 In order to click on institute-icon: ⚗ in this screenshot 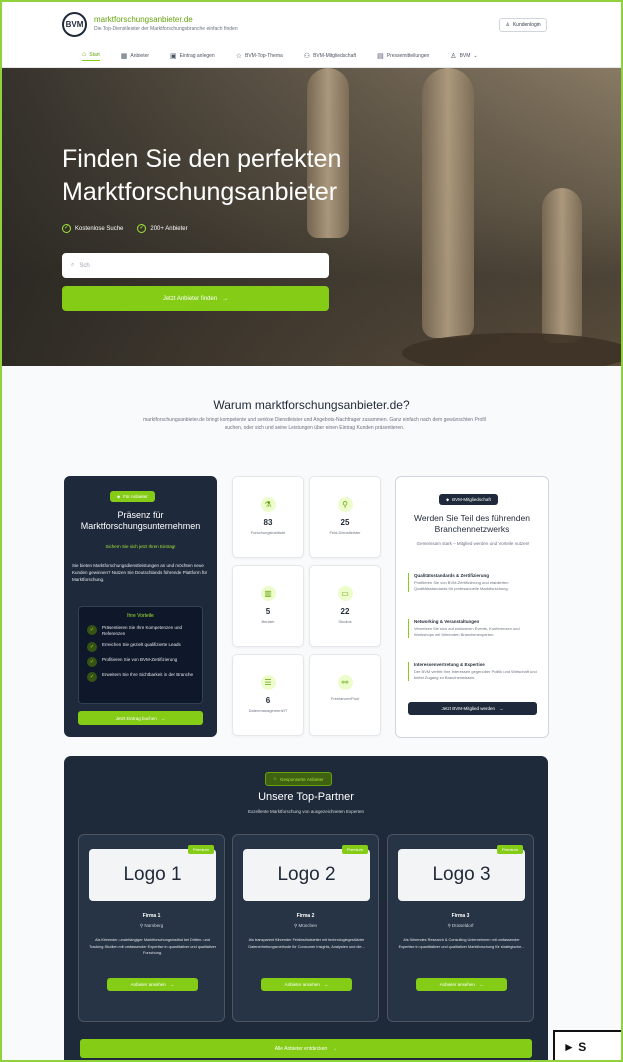, I will do `click(268, 504)`.